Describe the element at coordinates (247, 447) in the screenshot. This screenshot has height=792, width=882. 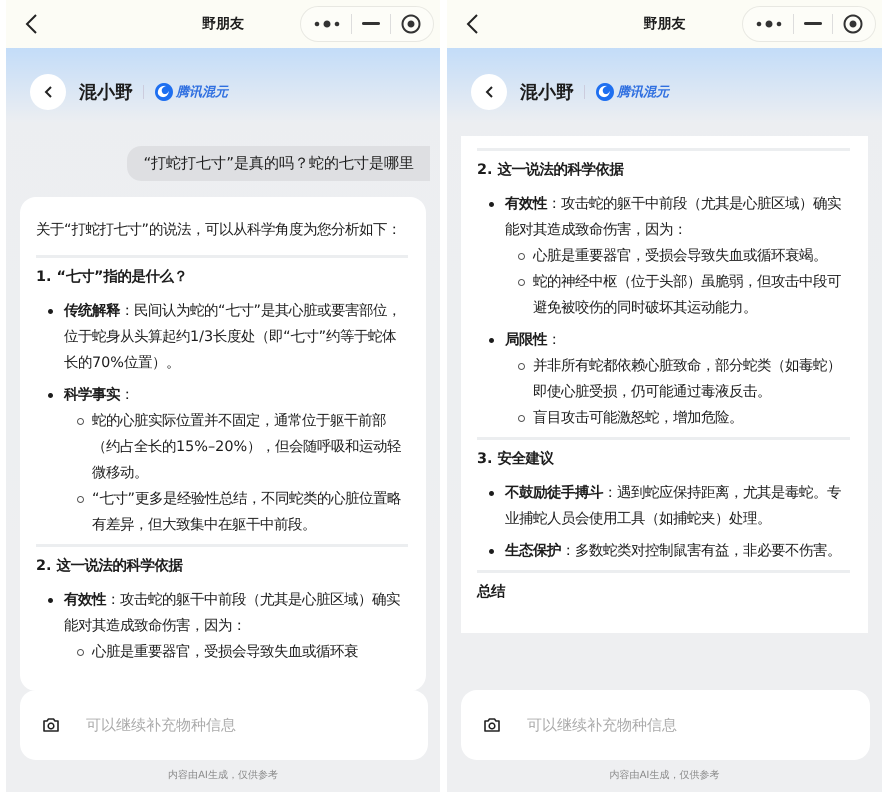
I see `sub-bullet-text: 蛇的心脏实际位置并不固定，通常位于躯干前部（约占全长的15%–20%），但会随呼吸和运动轻微移动。` at that location.